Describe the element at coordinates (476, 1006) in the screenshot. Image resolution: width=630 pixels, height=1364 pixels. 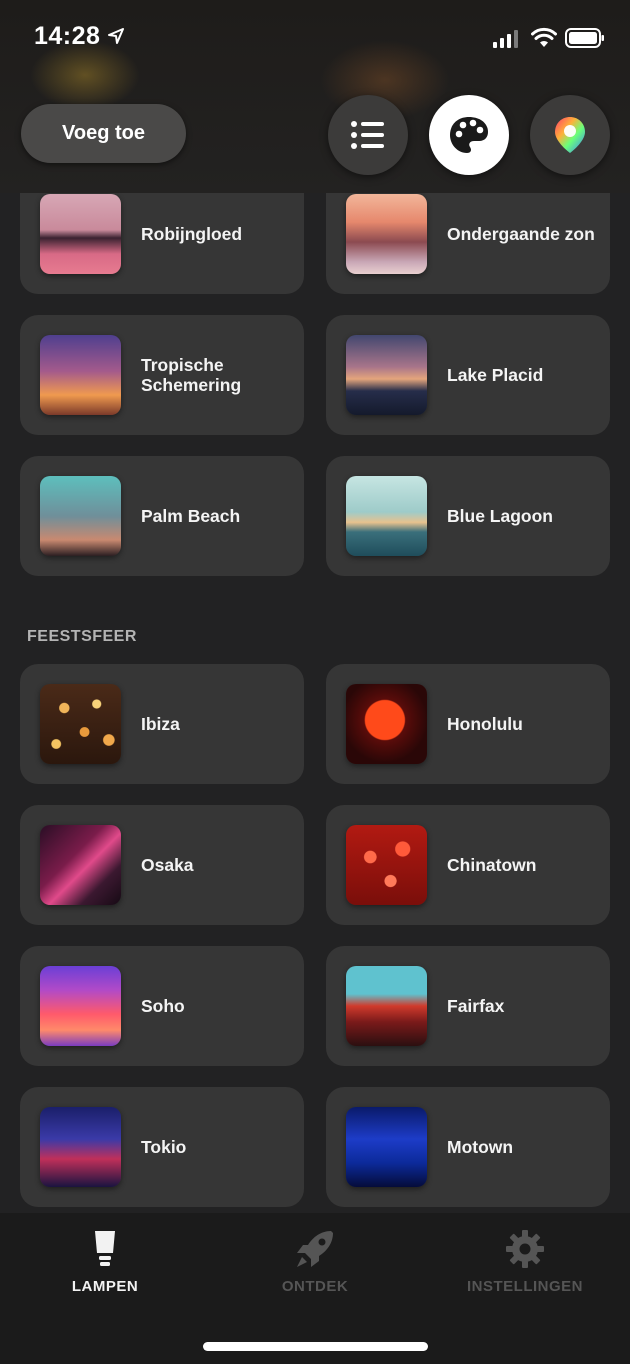
I see `scene-label: Fairfax` at that location.